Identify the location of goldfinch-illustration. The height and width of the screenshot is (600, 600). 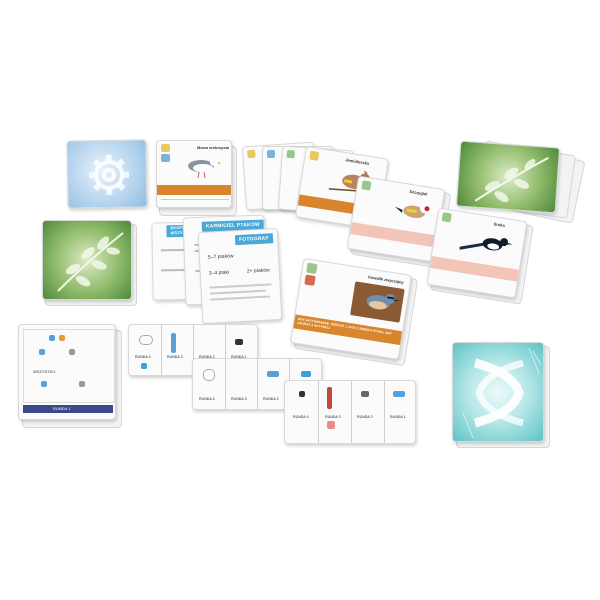
(412, 210).